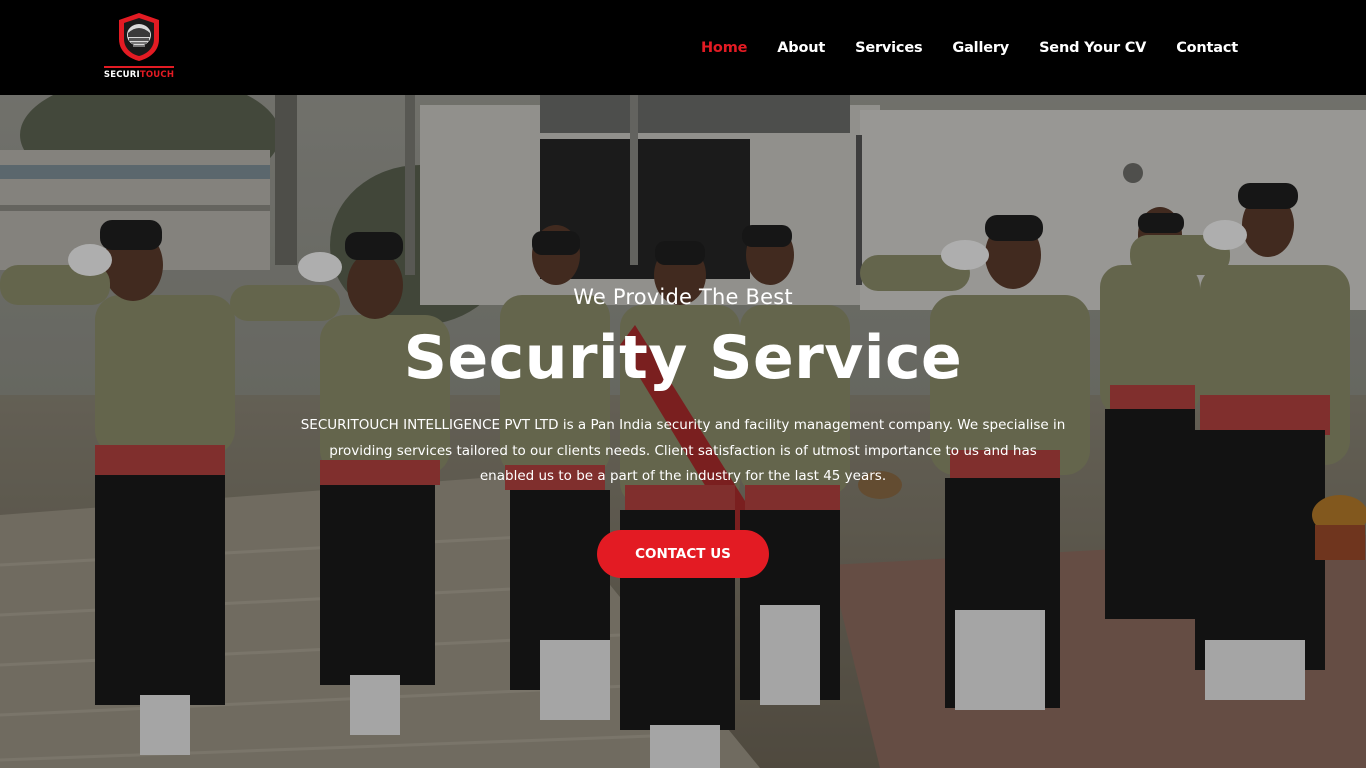 Image resolution: width=1366 pixels, height=768 pixels. What do you see at coordinates (1207, 48) in the screenshot?
I see `nav-item-contact: Contact` at bounding box center [1207, 48].